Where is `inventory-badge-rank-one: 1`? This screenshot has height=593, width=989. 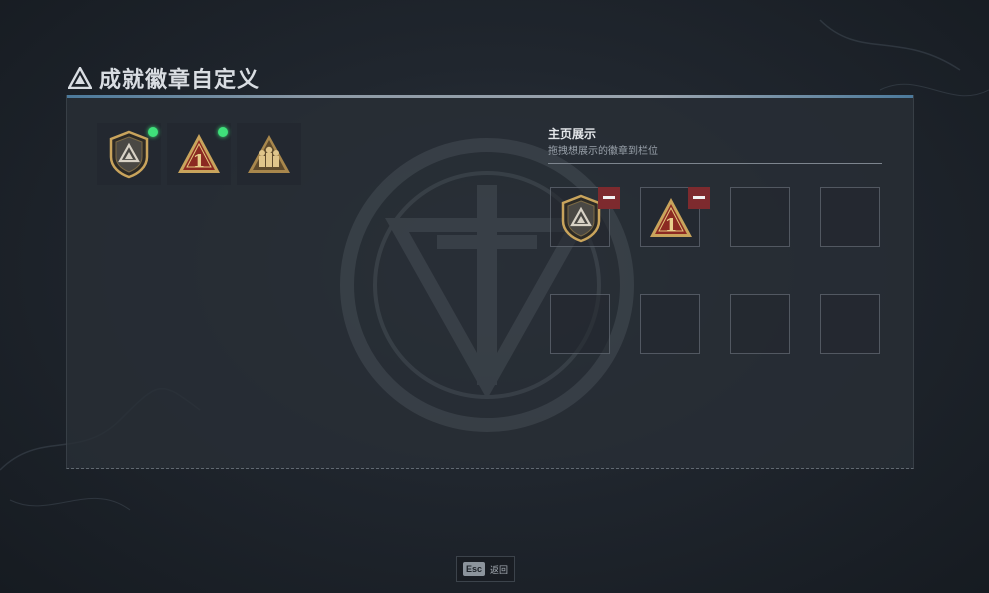
inventory-badge-rank-one: 1 is located at coordinates (199, 154).